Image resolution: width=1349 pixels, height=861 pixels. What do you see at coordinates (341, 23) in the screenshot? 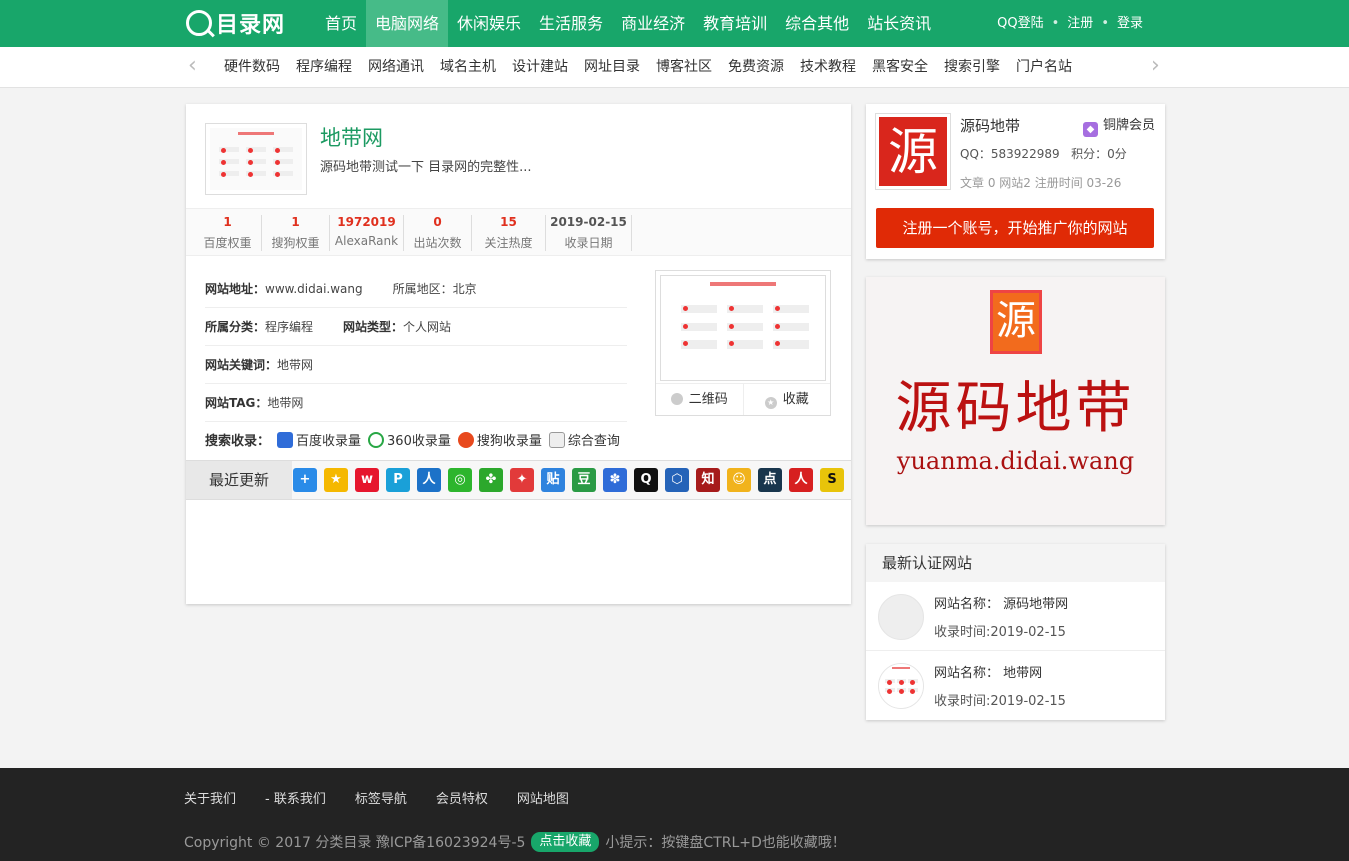
I see `nav-home: 首页` at bounding box center [341, 23].